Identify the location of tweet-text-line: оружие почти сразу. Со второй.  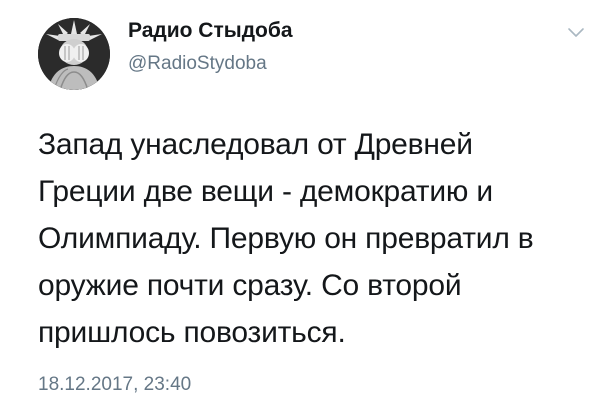
(250, 285).